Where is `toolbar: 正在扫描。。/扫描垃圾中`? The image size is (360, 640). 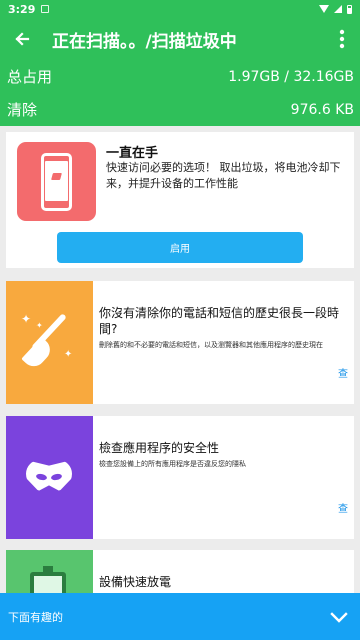 toolbar: 正在扫描。。/扫描垃圾中 is located at coordinates (180, 39).